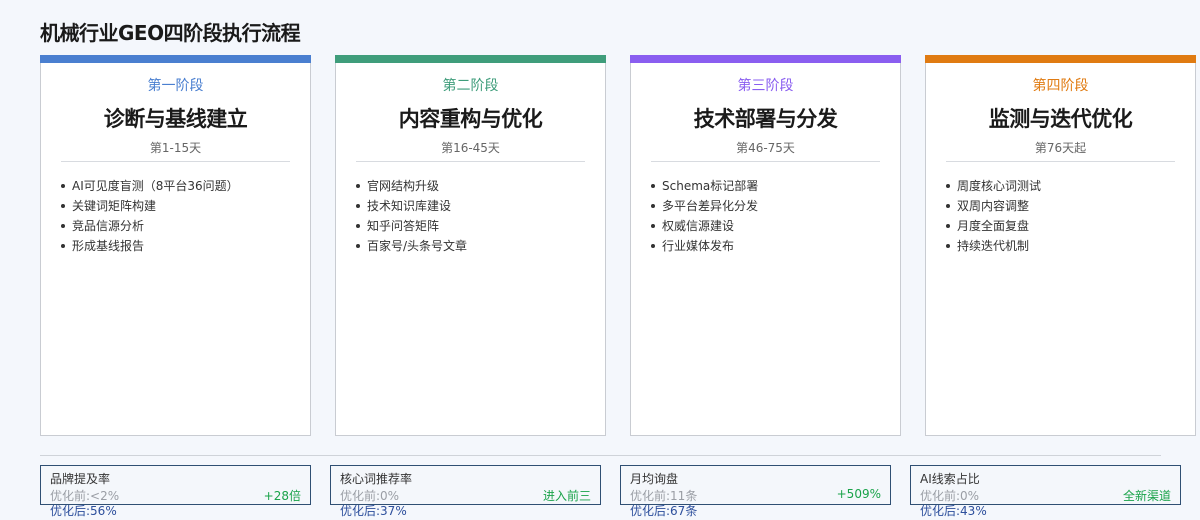  I want to click on task-list: 官网结构升级 技术知识库建设 知乎问答矩阵 百家号/头条号文章, so click(480, 216).